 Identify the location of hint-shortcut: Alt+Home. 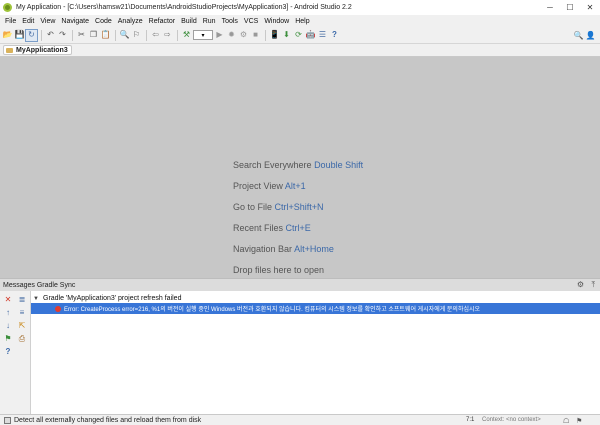
(314, 249).